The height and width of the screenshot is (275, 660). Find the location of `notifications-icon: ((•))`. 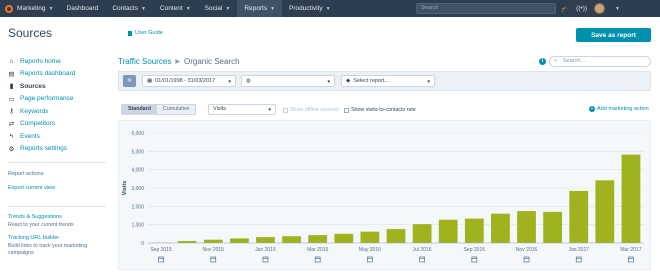

notifications-icon: ((•)) is located at coordinates (581, 8).